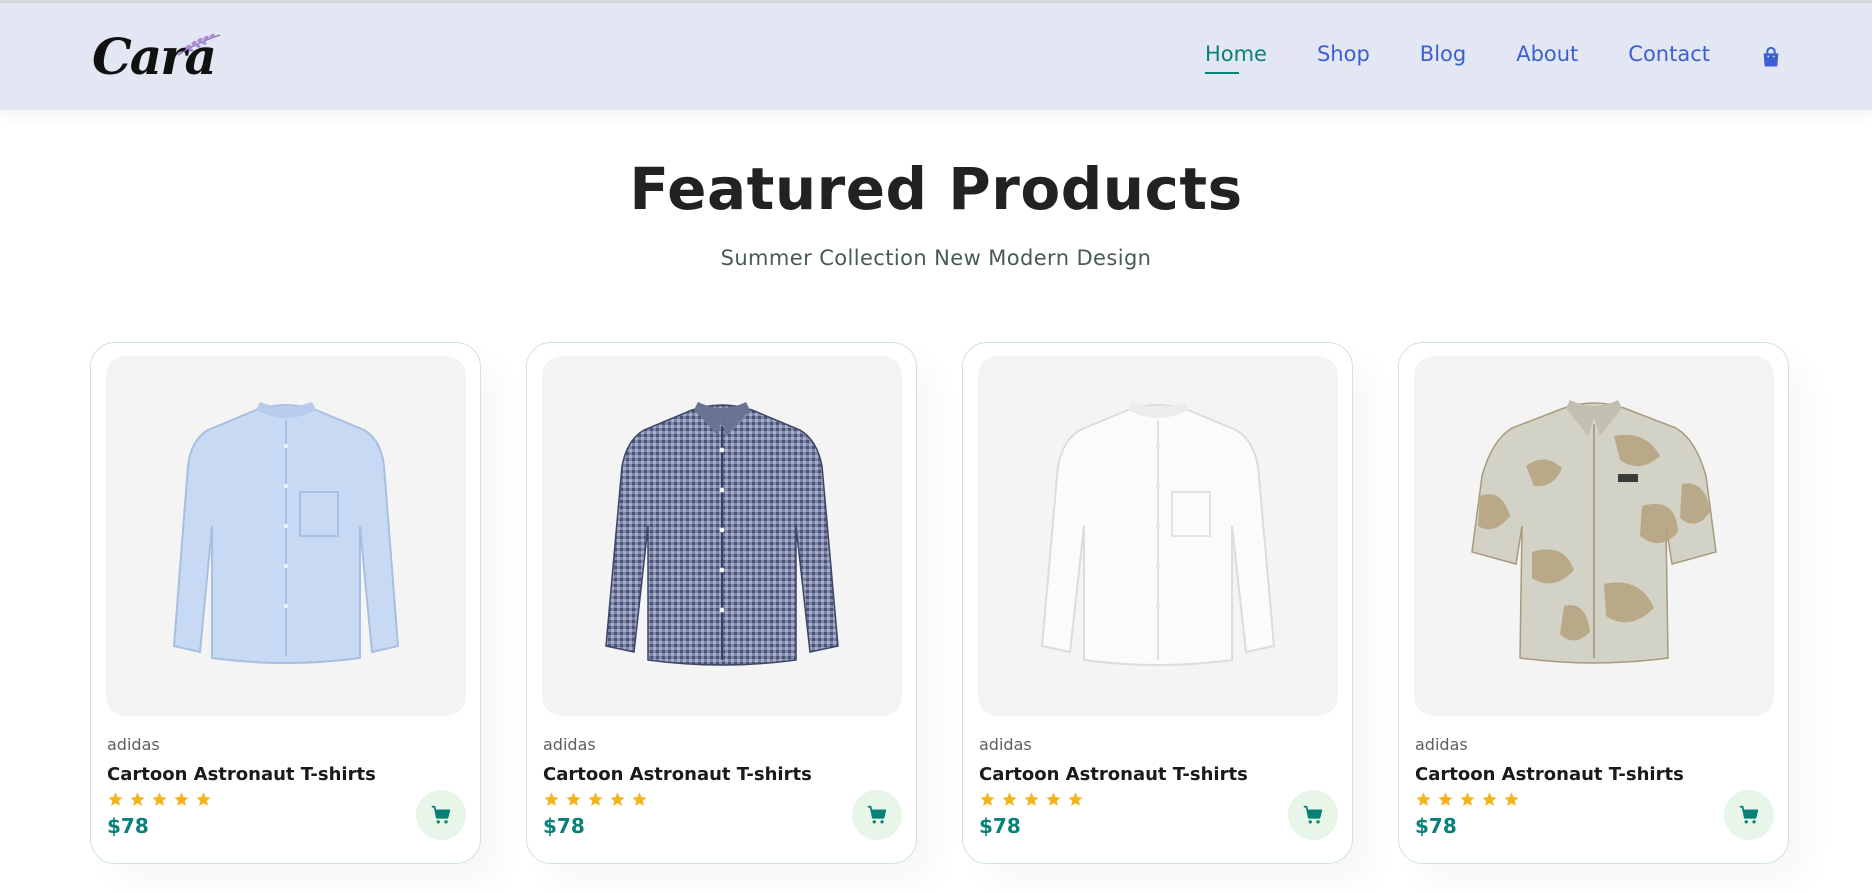  What do you see at coordinates (936, 258) in the screenshot?
I see `section-subtitle: Summer Collection New Modern Design` at bounding box center [936, 258].